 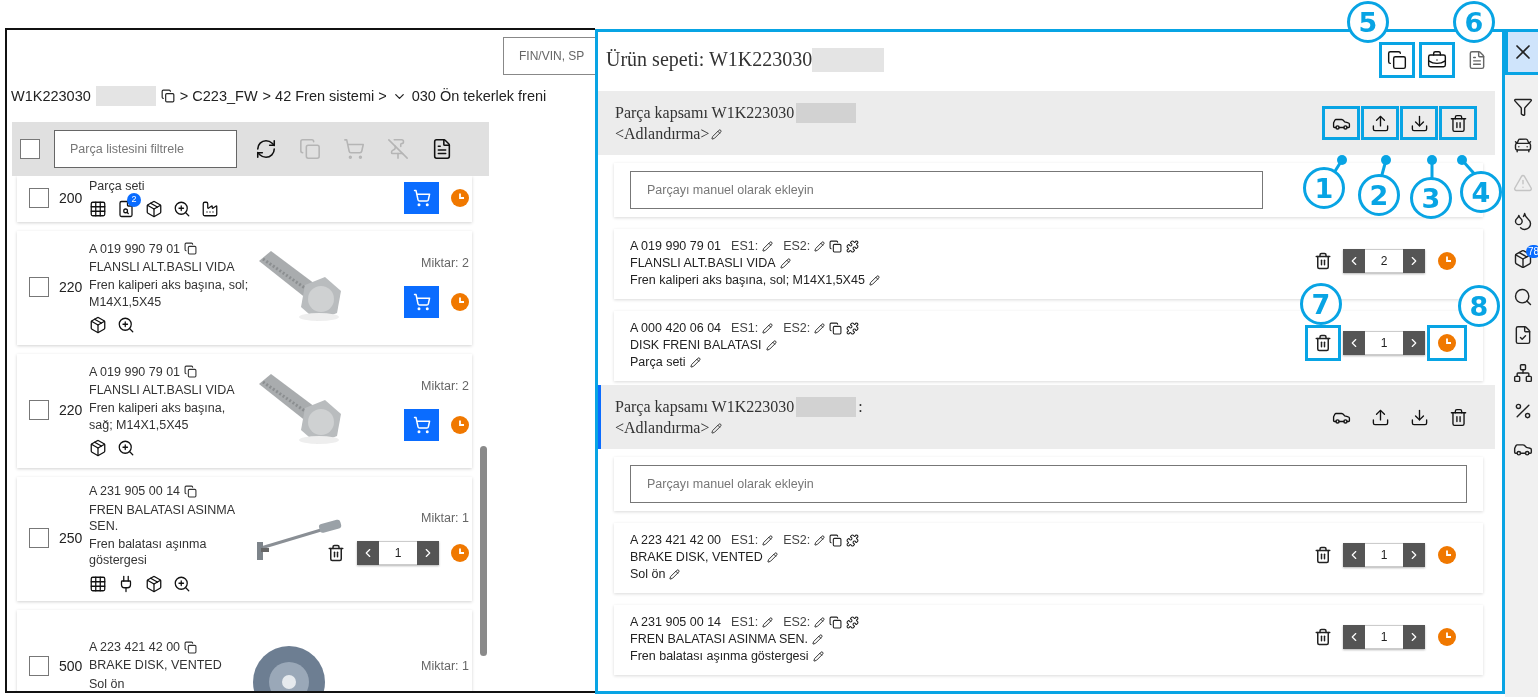 What do you see at coordinates (1458, 123) in the screenshot?
I see `trash-button` at bounding box center [1458, 123].